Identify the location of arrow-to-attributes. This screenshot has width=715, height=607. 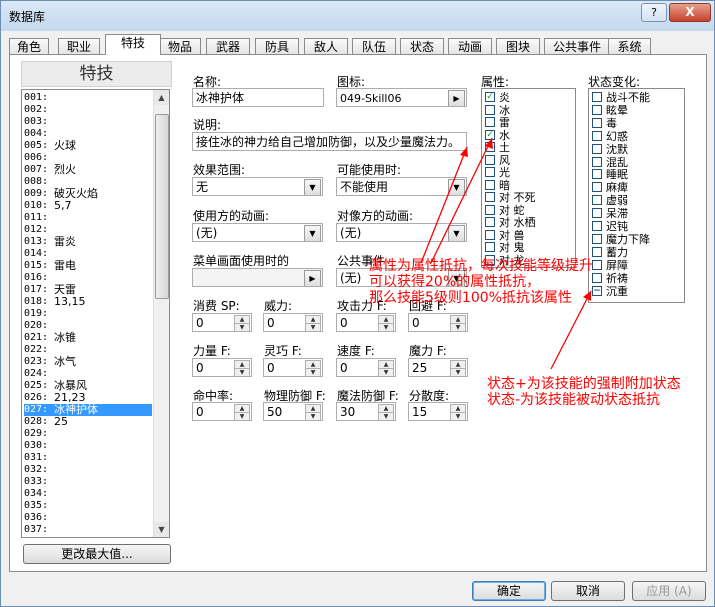
(461, 200).